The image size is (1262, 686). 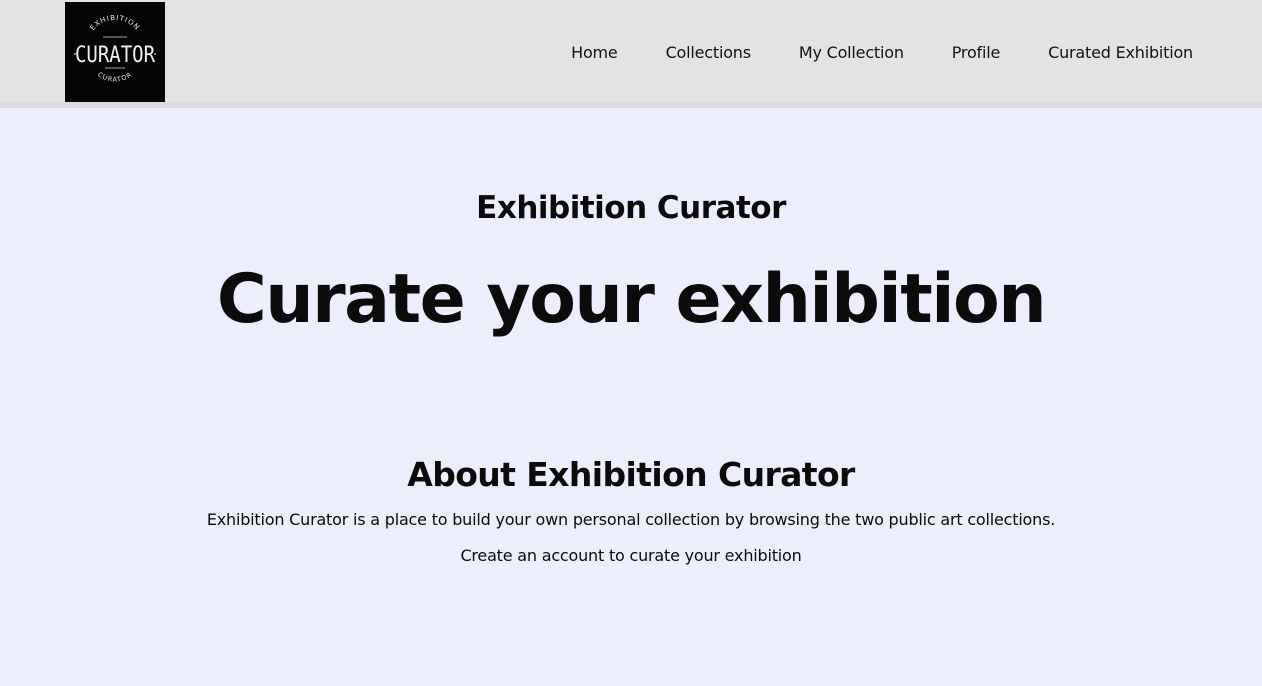 What do you see at coordinates (1120, 52) in the screenshot?
I see `nav-curated-exhibition-link: Curated Exhibition` at bounding box center [1120, 52].